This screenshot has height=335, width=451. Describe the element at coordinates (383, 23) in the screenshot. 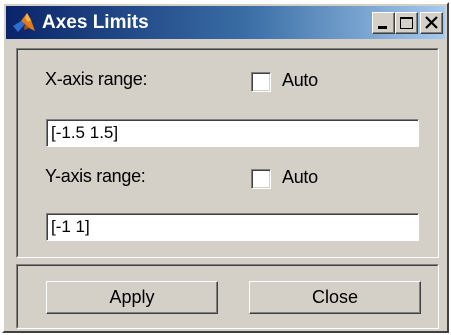

I see `minimize-button` at that location.